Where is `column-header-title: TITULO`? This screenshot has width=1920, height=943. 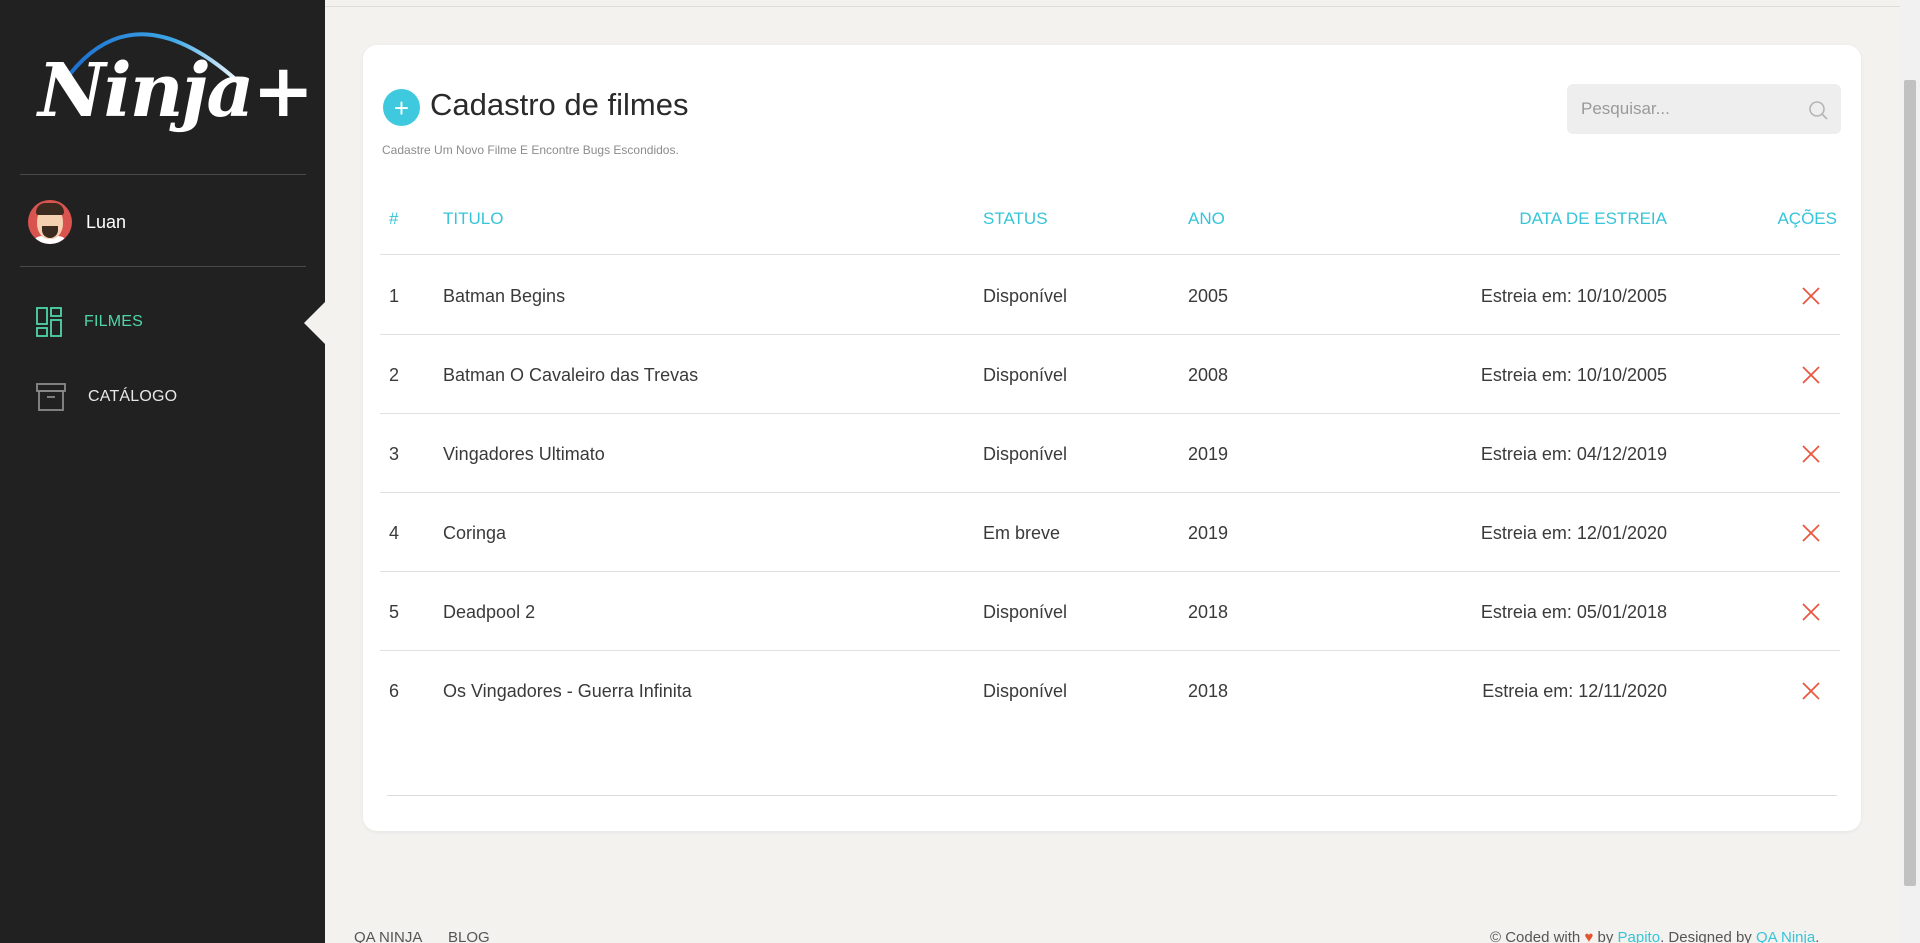
column-header-title: TITULO is located at coordinates (473, 219).